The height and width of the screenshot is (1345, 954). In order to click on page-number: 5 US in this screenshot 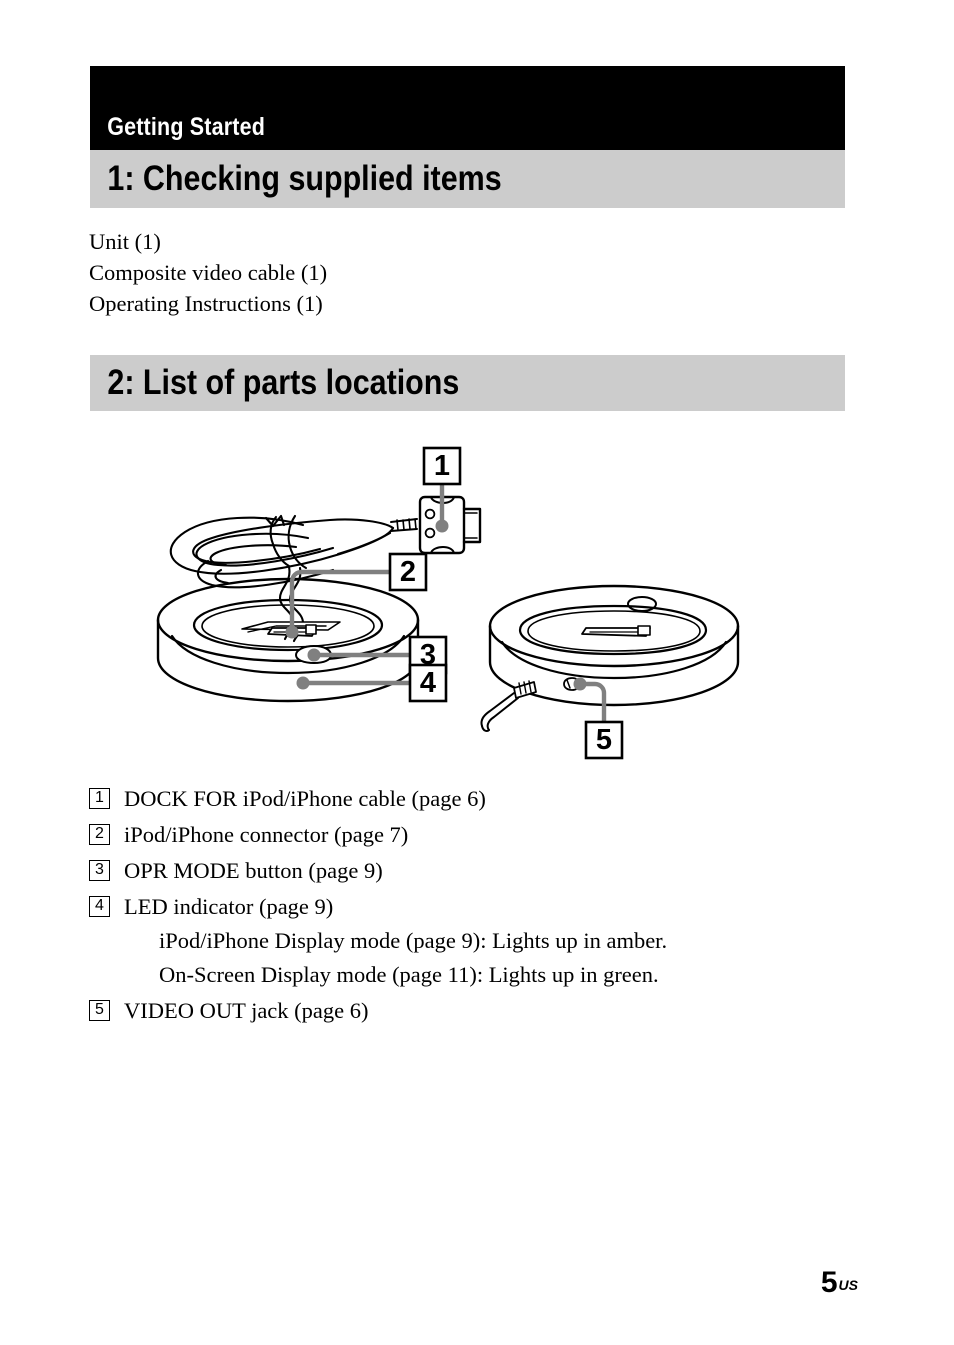, I will do `click(839, 1284)`.